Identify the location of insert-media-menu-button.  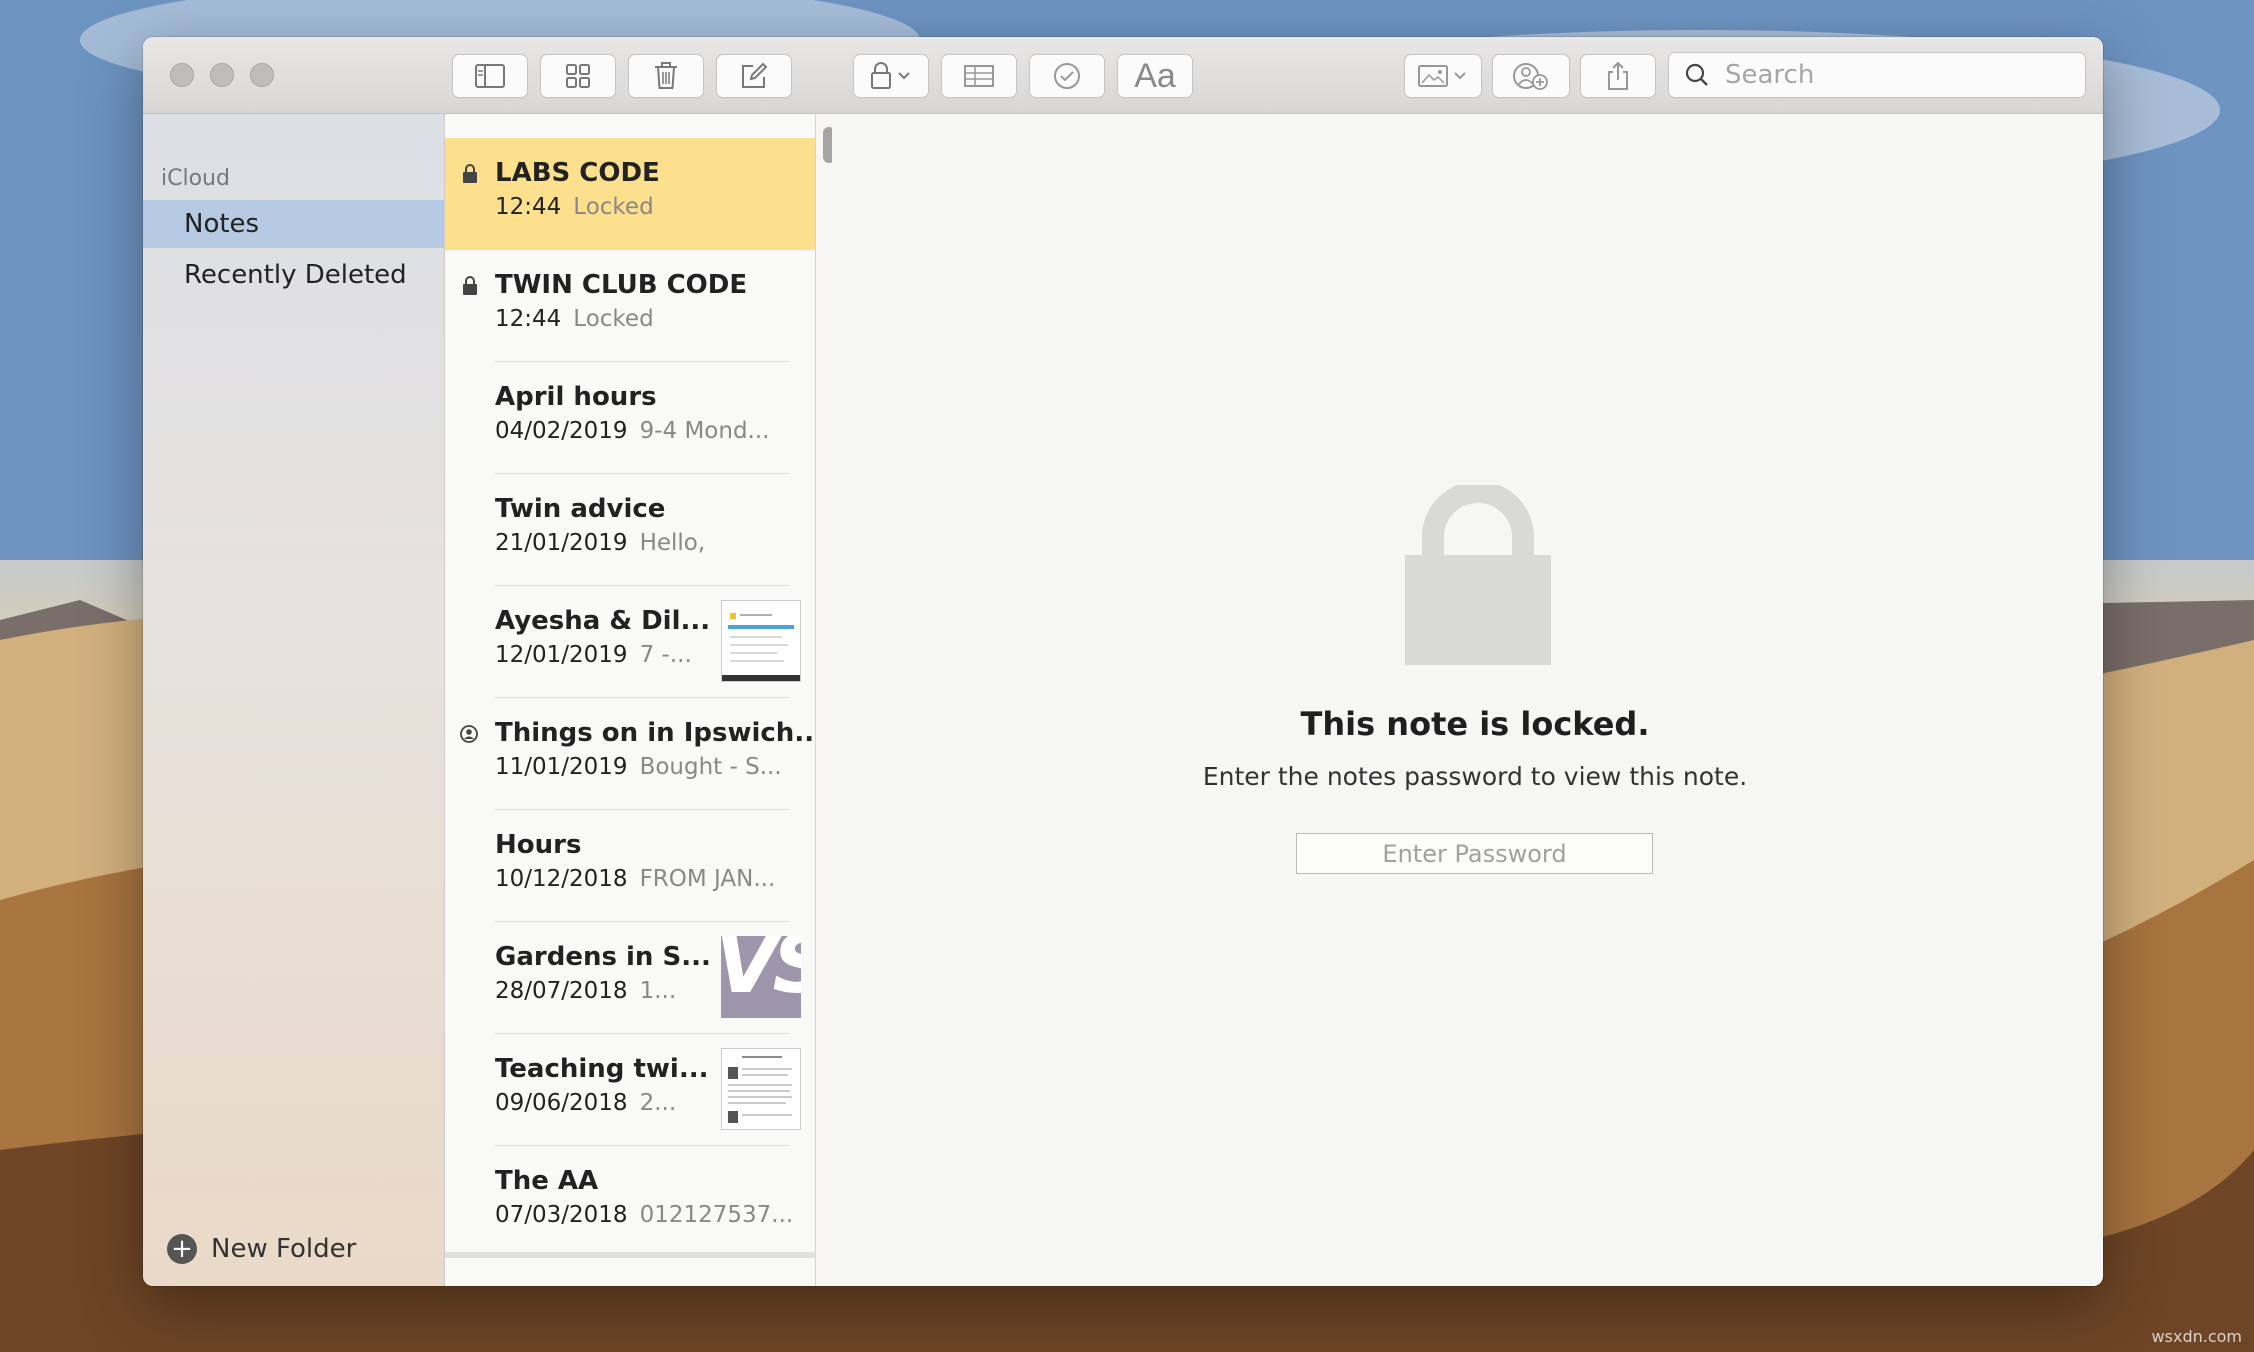
(1443, 76).